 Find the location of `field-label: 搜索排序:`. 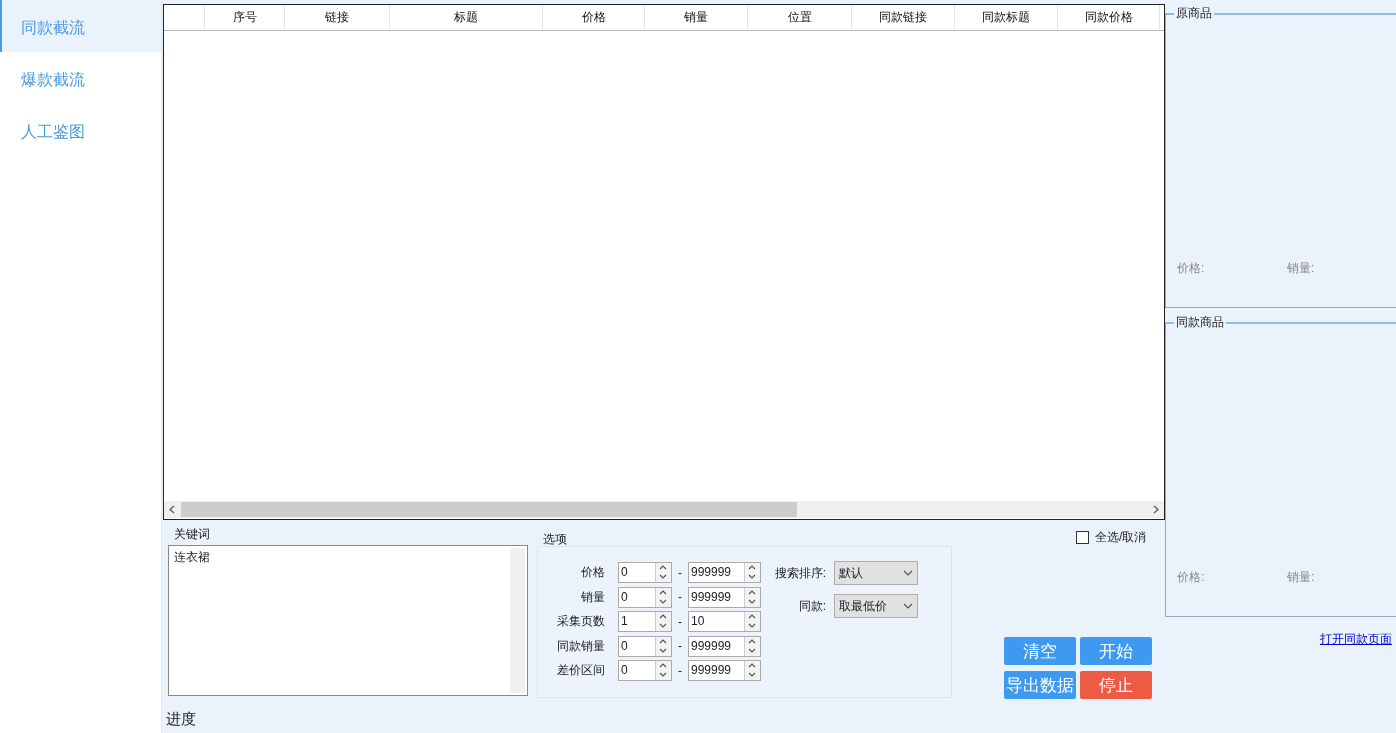

field-label: 搜索排序: is located at coordinates (799, 573).